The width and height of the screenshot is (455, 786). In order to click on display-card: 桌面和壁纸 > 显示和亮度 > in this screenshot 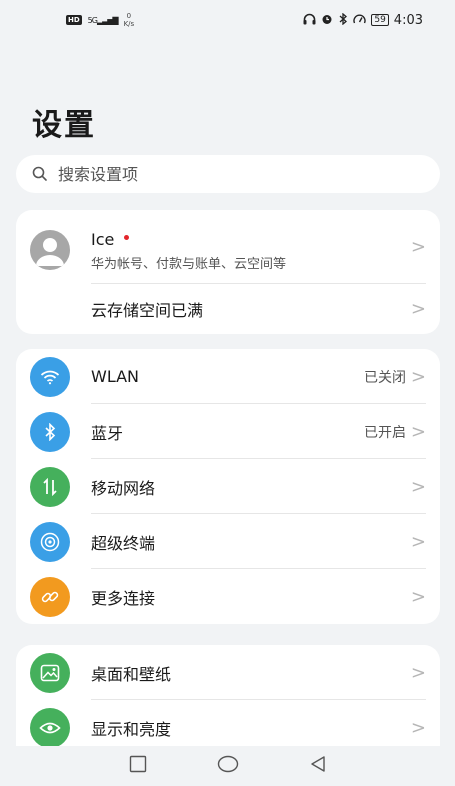, I will do `click(228, 695)`.